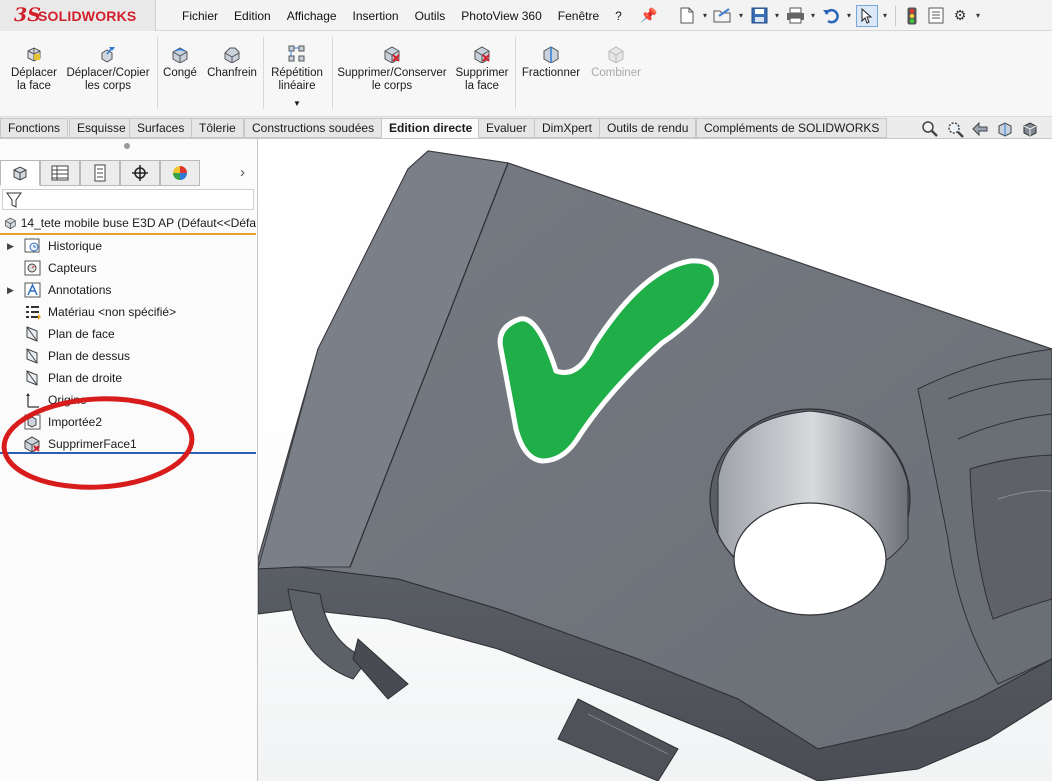 The width and height of the screenshot is (1052, 781). Describe the element at coordinates (567, 128) in the screenshot. I see `tab-dimxpert: DimXpert` at that location.